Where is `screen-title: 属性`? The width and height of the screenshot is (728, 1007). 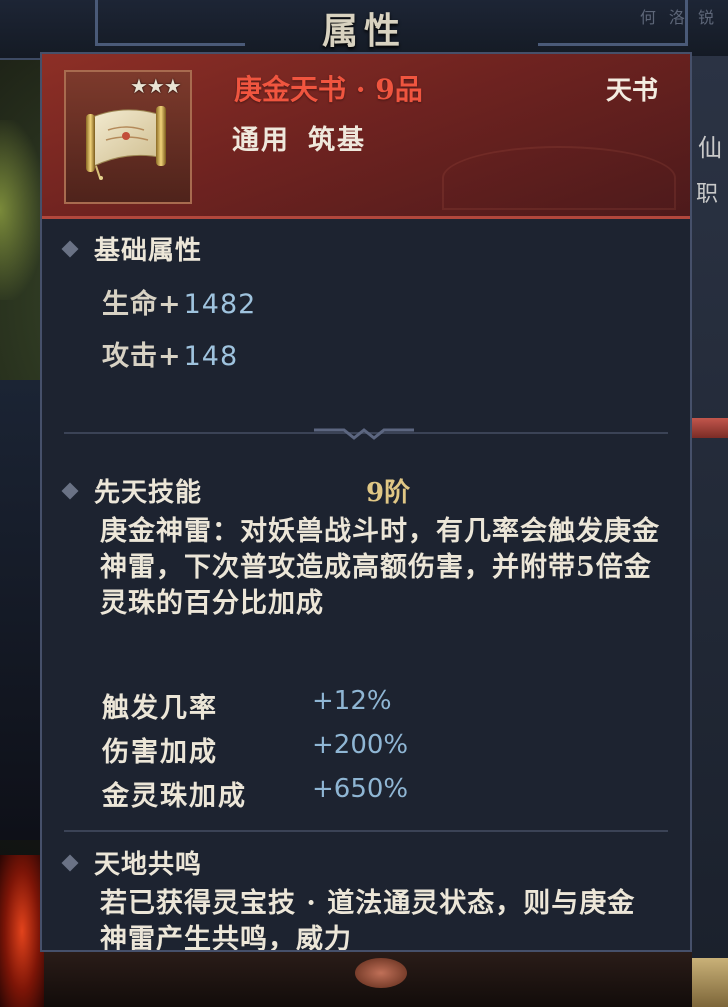 screen-title: 属性 is located at coordinates (363, 31).